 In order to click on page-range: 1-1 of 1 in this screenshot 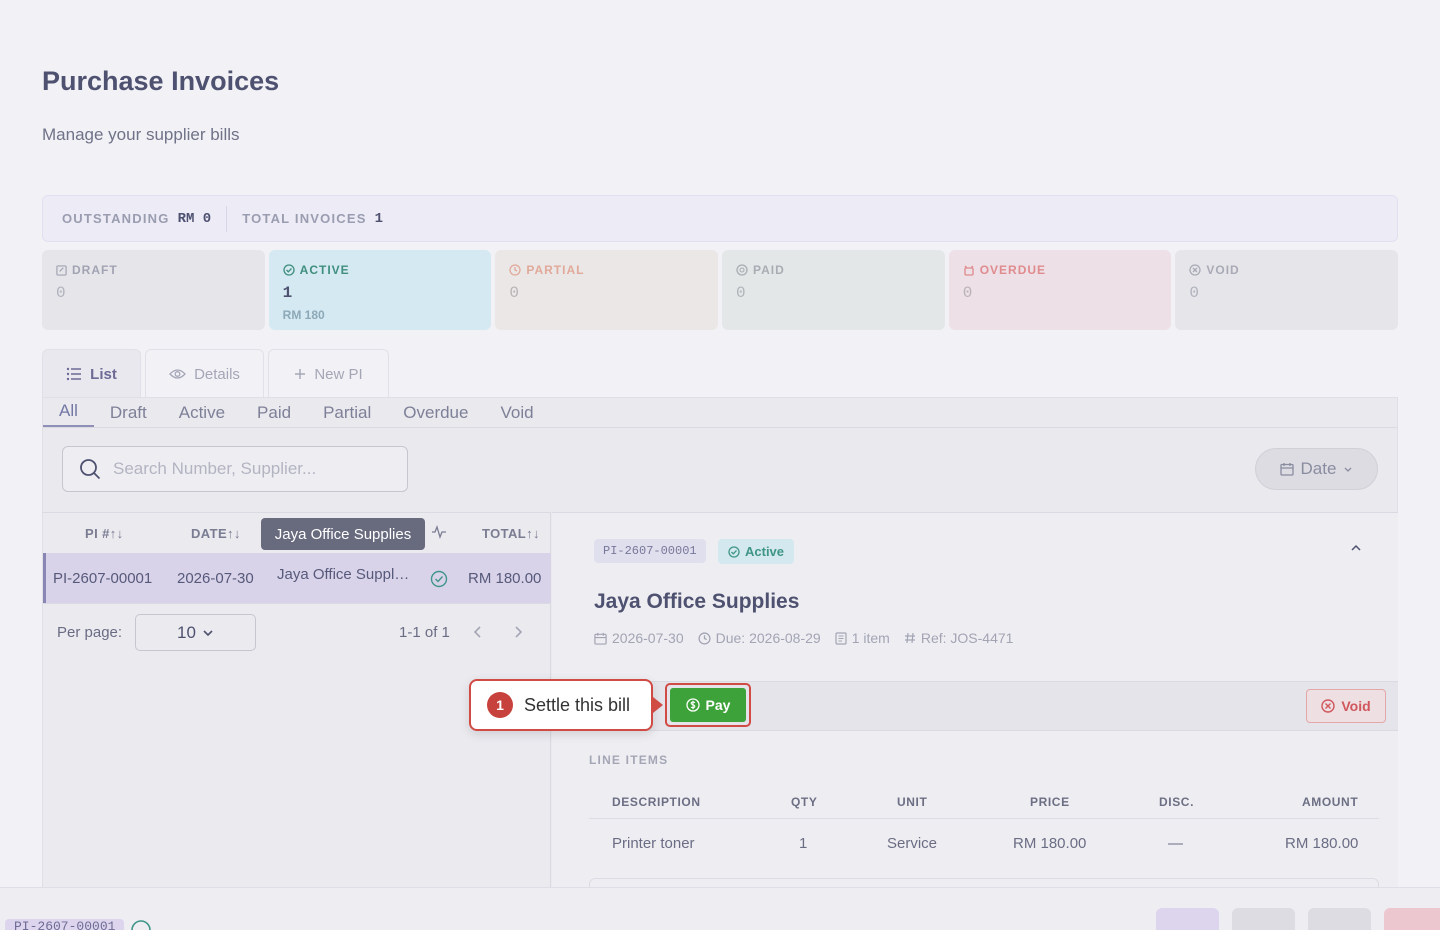, I will do `click(424, 632)`.